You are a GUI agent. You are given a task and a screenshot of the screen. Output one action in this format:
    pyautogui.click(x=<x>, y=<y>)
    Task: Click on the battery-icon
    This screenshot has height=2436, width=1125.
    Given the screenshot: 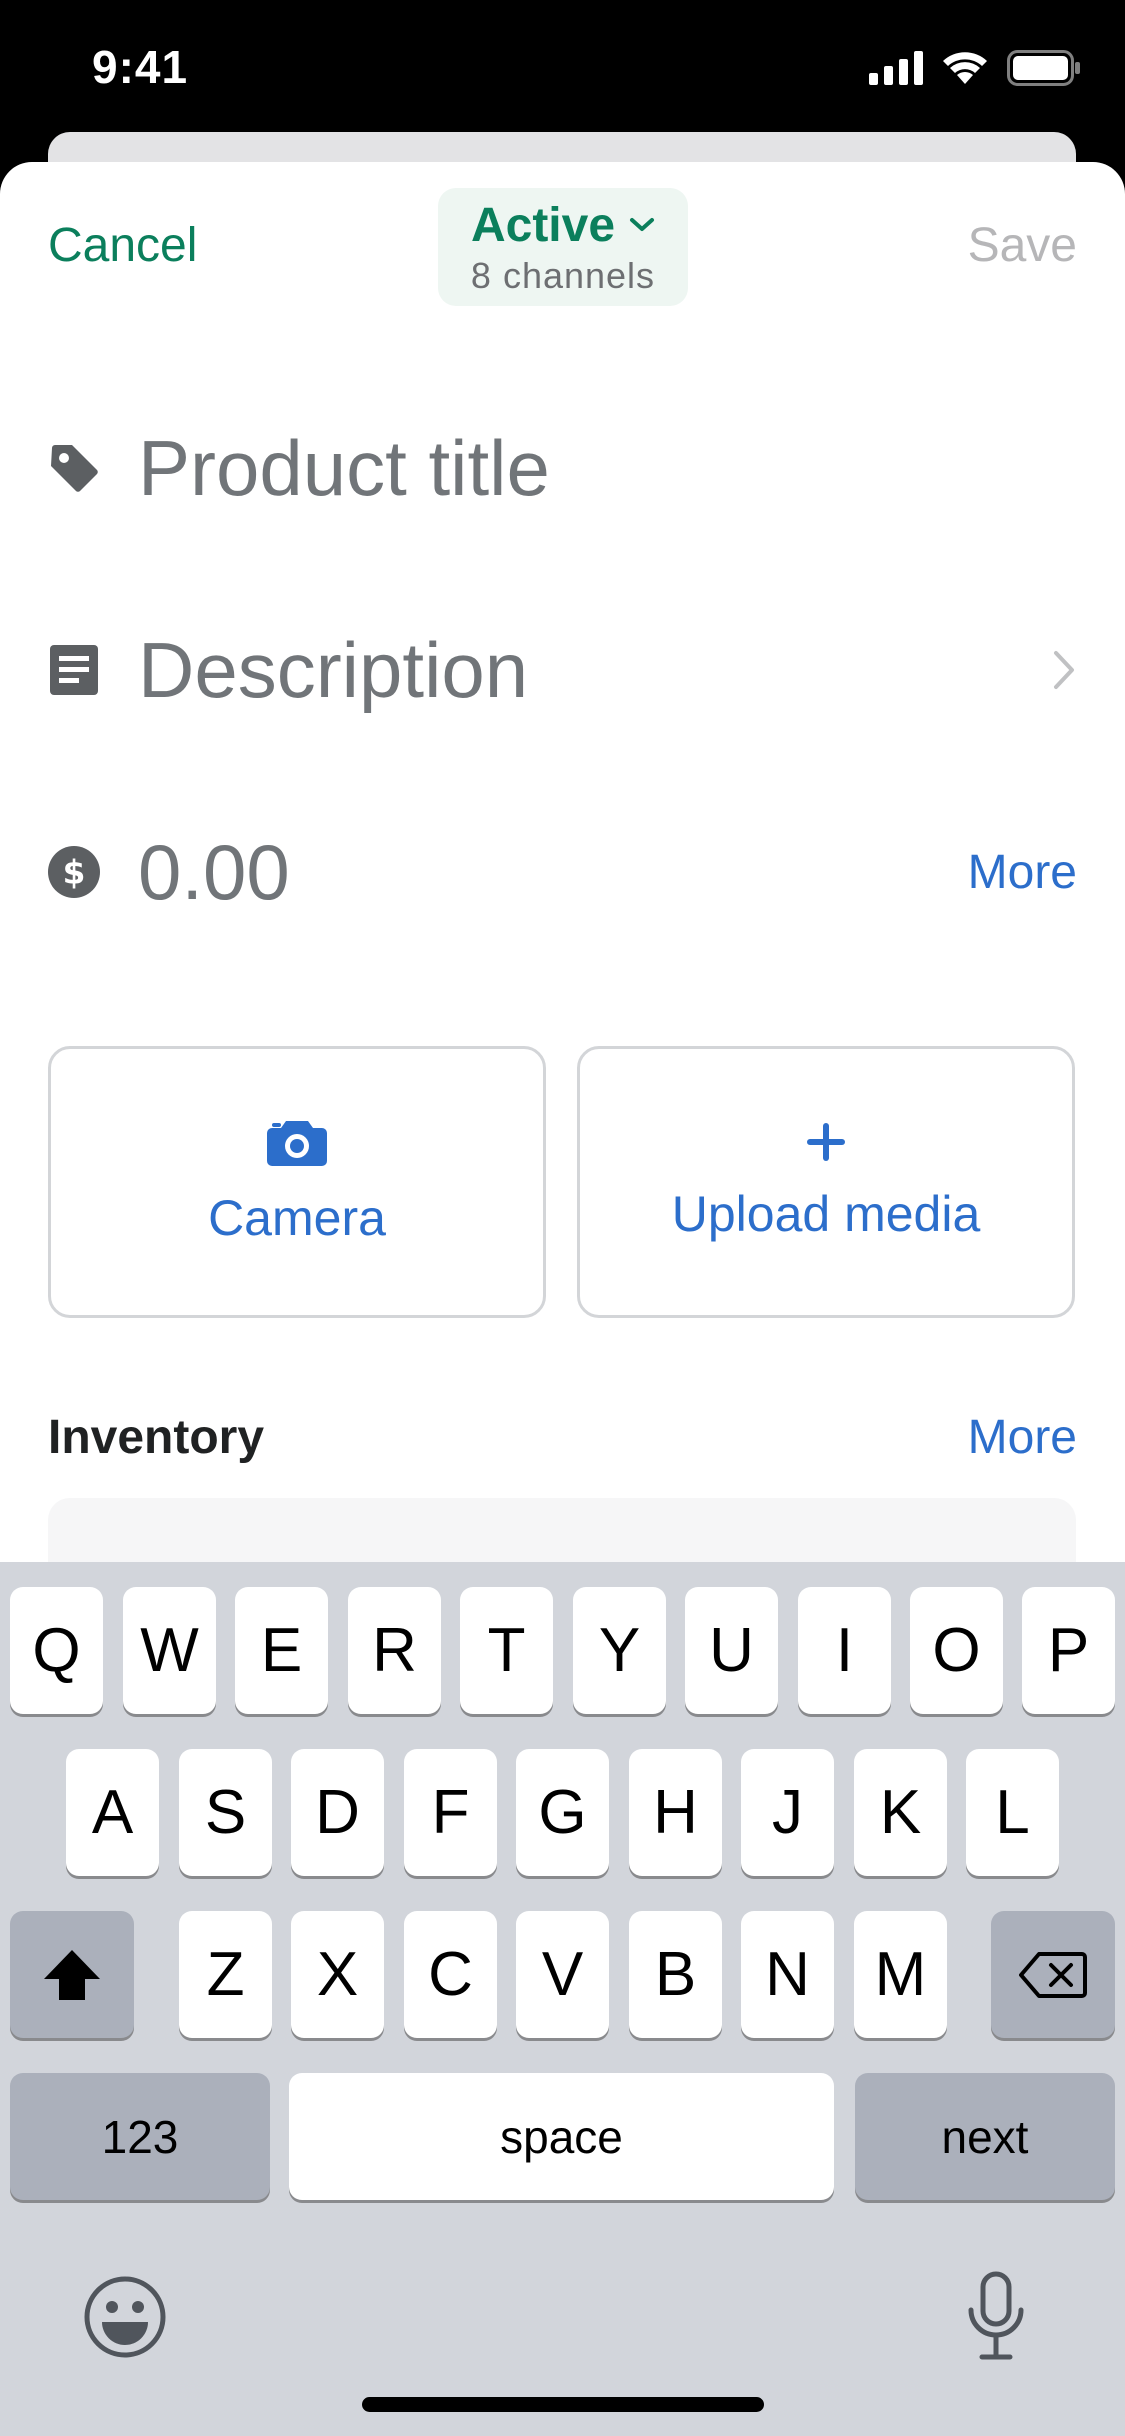 What is the action you would take?
    pyautogui.click(x=1043, y=68)
    